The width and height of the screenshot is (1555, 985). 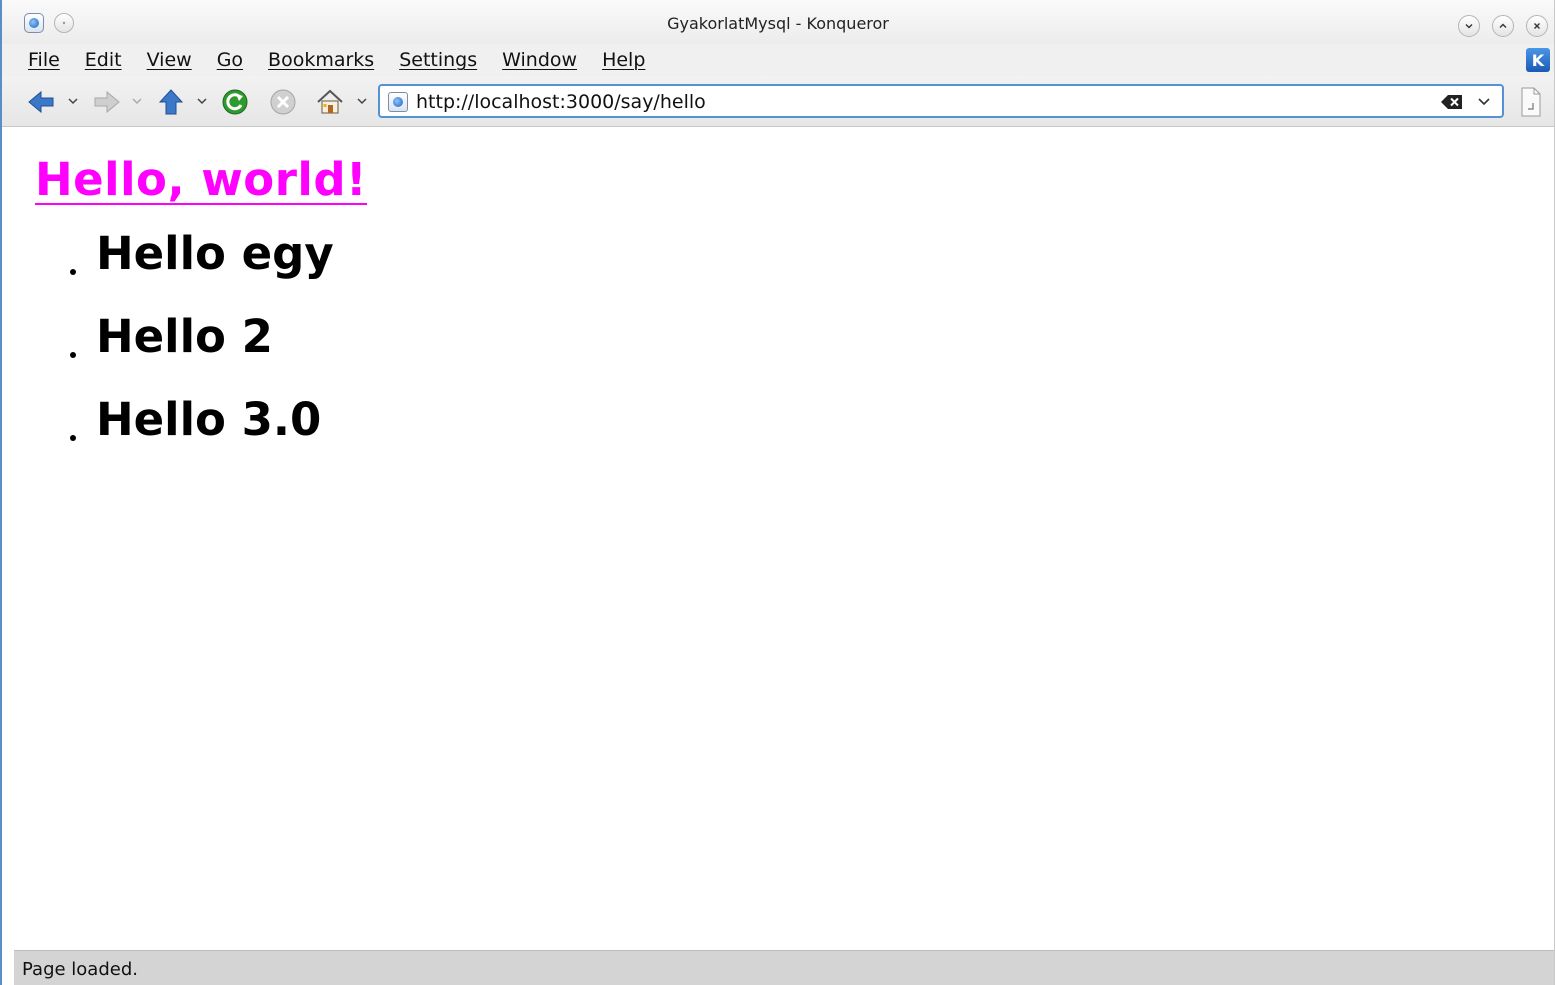 I want to click on forward-button, so click(x=107, y=102).